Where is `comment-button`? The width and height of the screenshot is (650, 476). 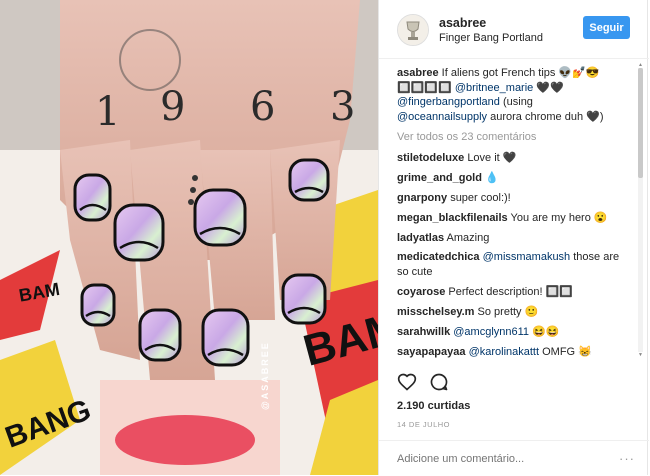
comment-button is located at coordinates (439, 384).